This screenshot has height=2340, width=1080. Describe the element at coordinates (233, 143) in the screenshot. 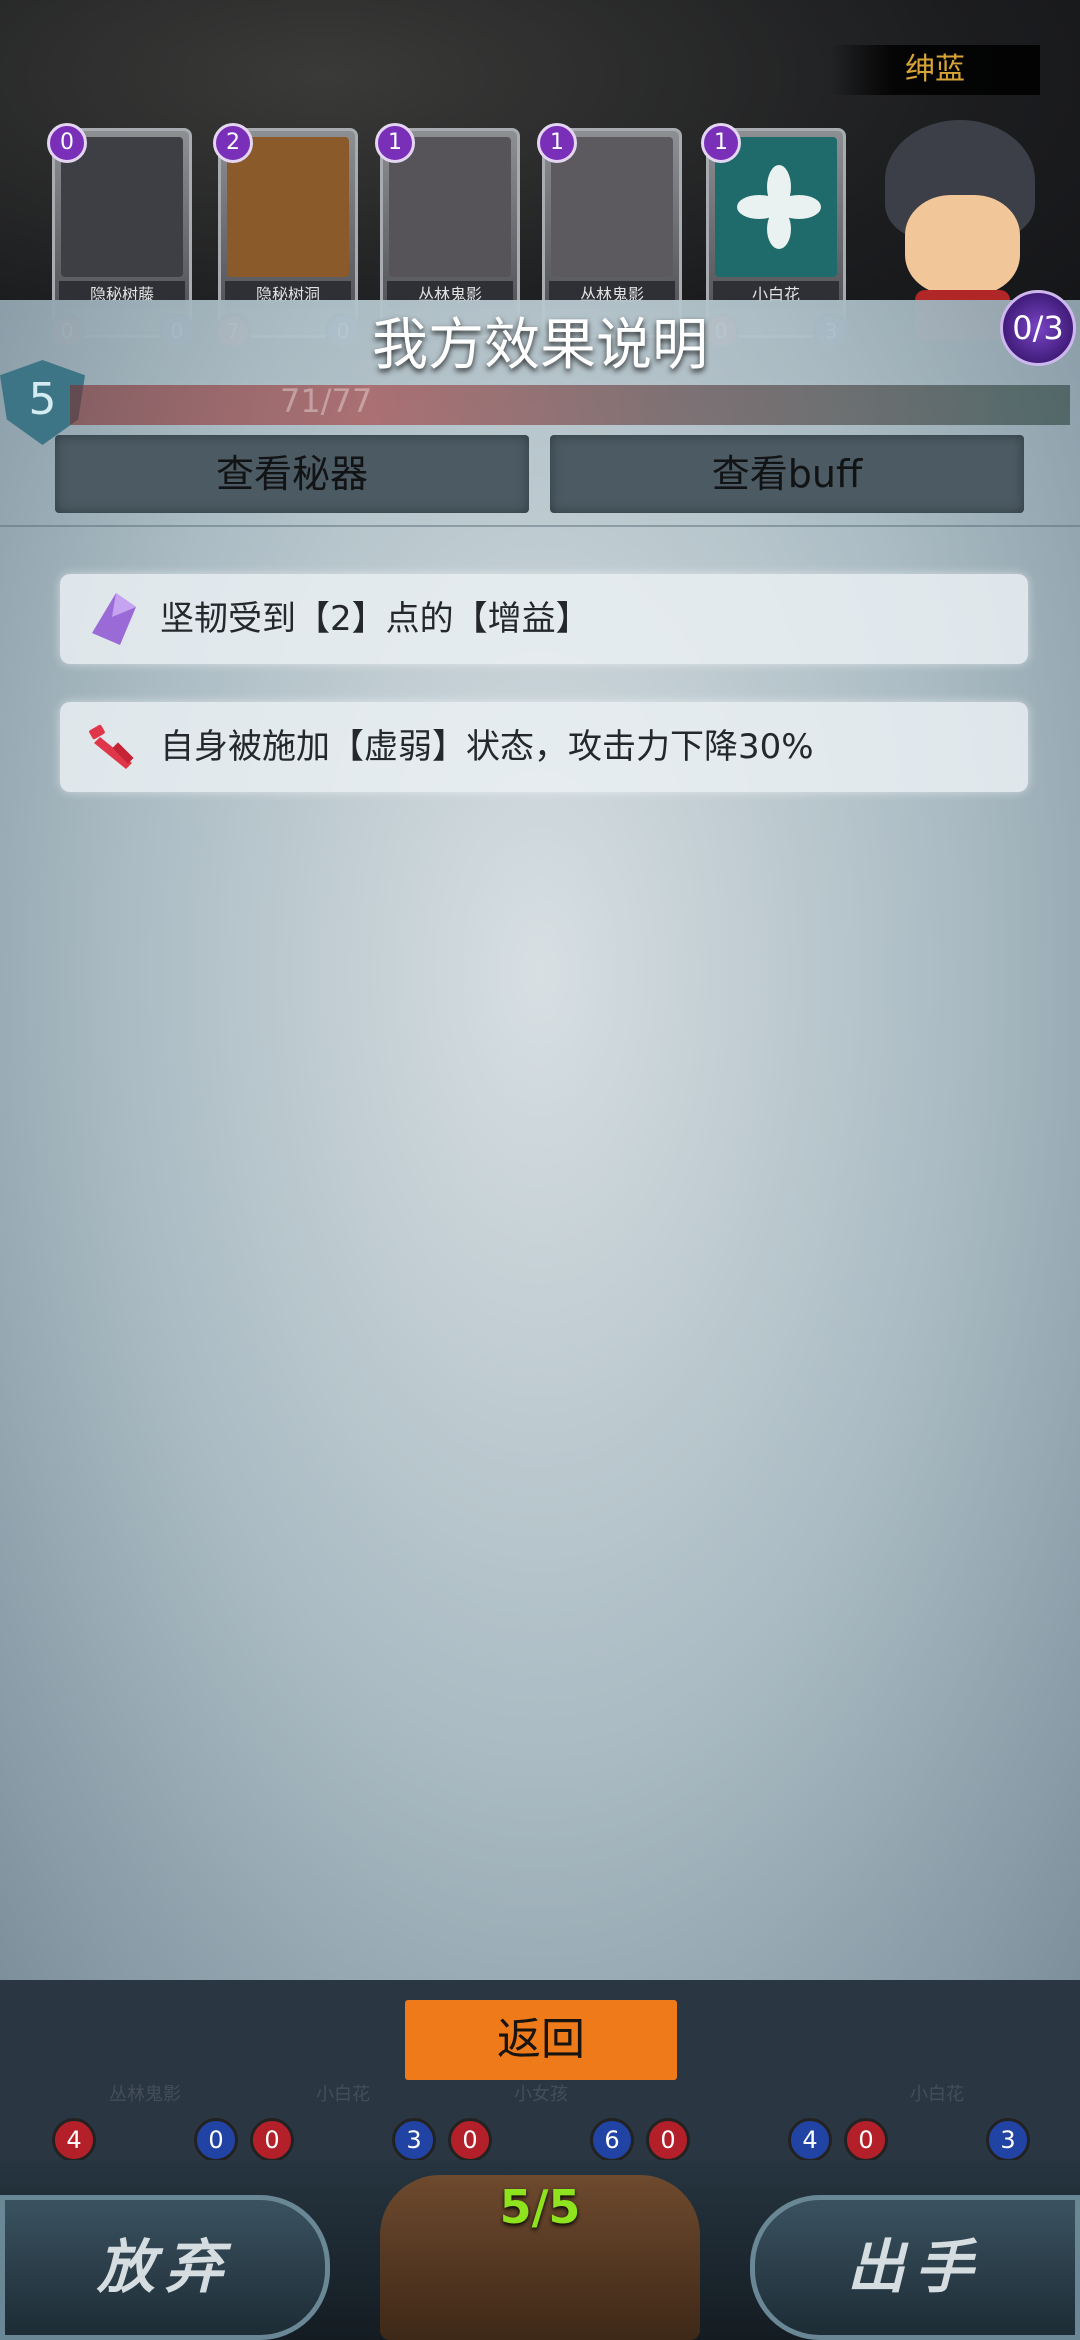

I see `card-cost: 2` at that location.